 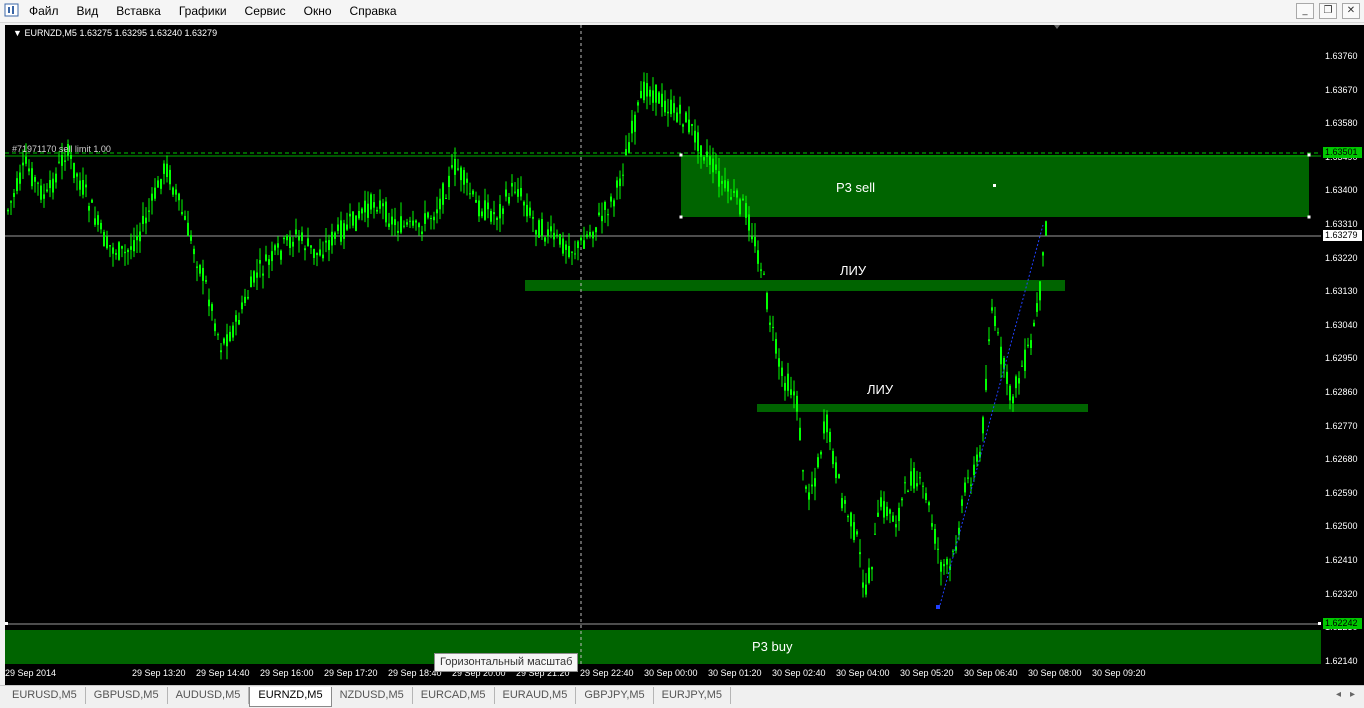 What do you see at coordinates (61, 149) in the screenshot?
I see `sell-limit-order-label: #71971170 sell limit 1.00` at bounding box center [61, 149].